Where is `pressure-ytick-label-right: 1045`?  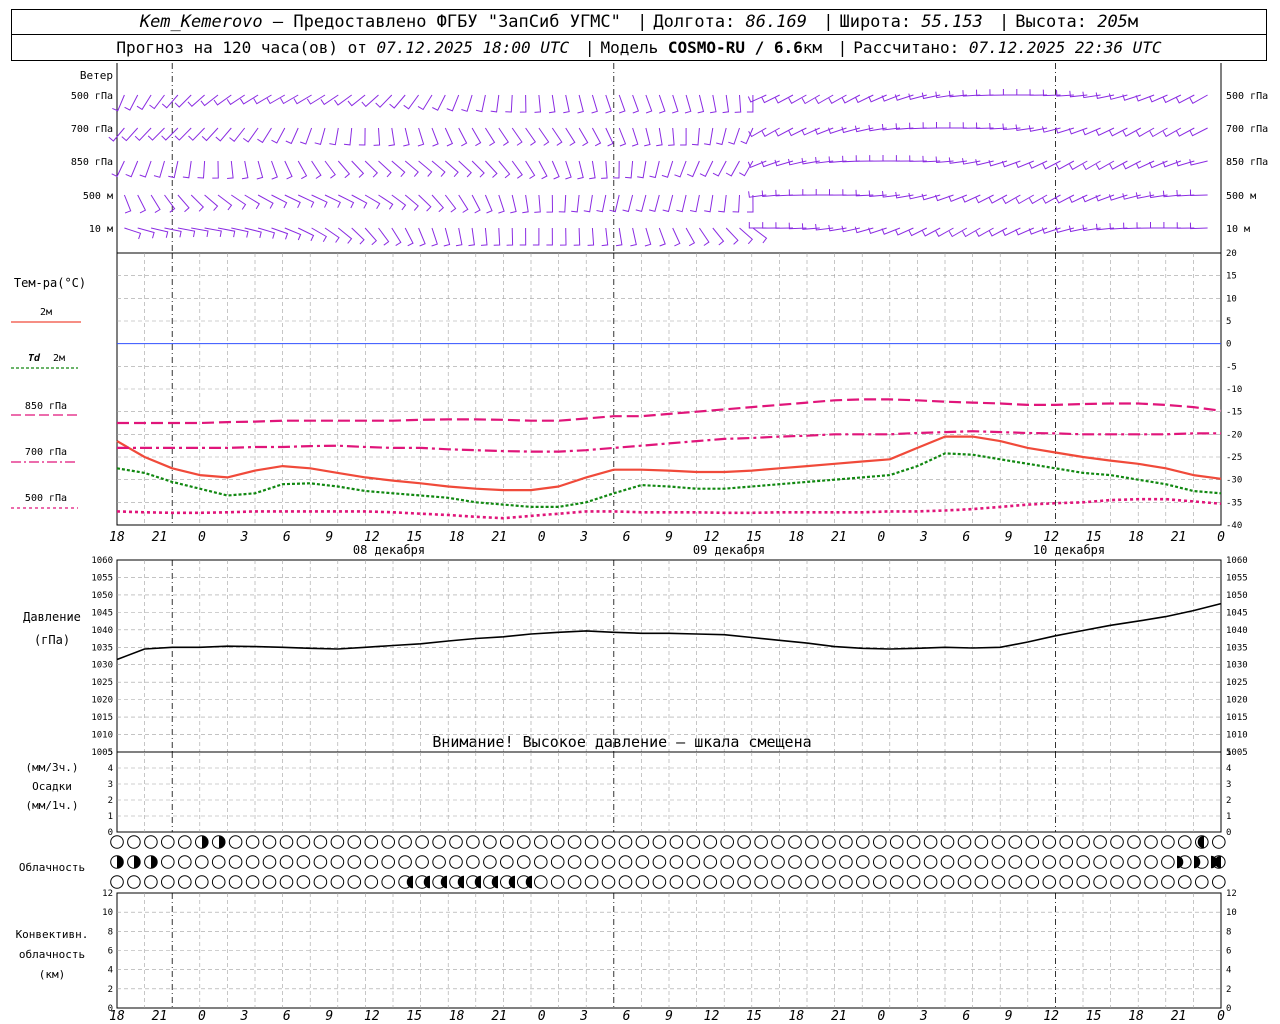 pressure-ytick-label-right: 1045 is located at coordinates (1237, 613).